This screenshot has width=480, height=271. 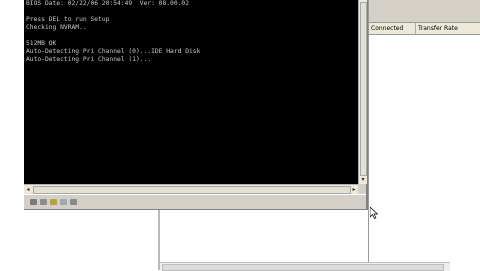 What do you see at coordinates (43, 202) in the screenshot?
I see `floppy-icon` at bounding box center [43, 202].